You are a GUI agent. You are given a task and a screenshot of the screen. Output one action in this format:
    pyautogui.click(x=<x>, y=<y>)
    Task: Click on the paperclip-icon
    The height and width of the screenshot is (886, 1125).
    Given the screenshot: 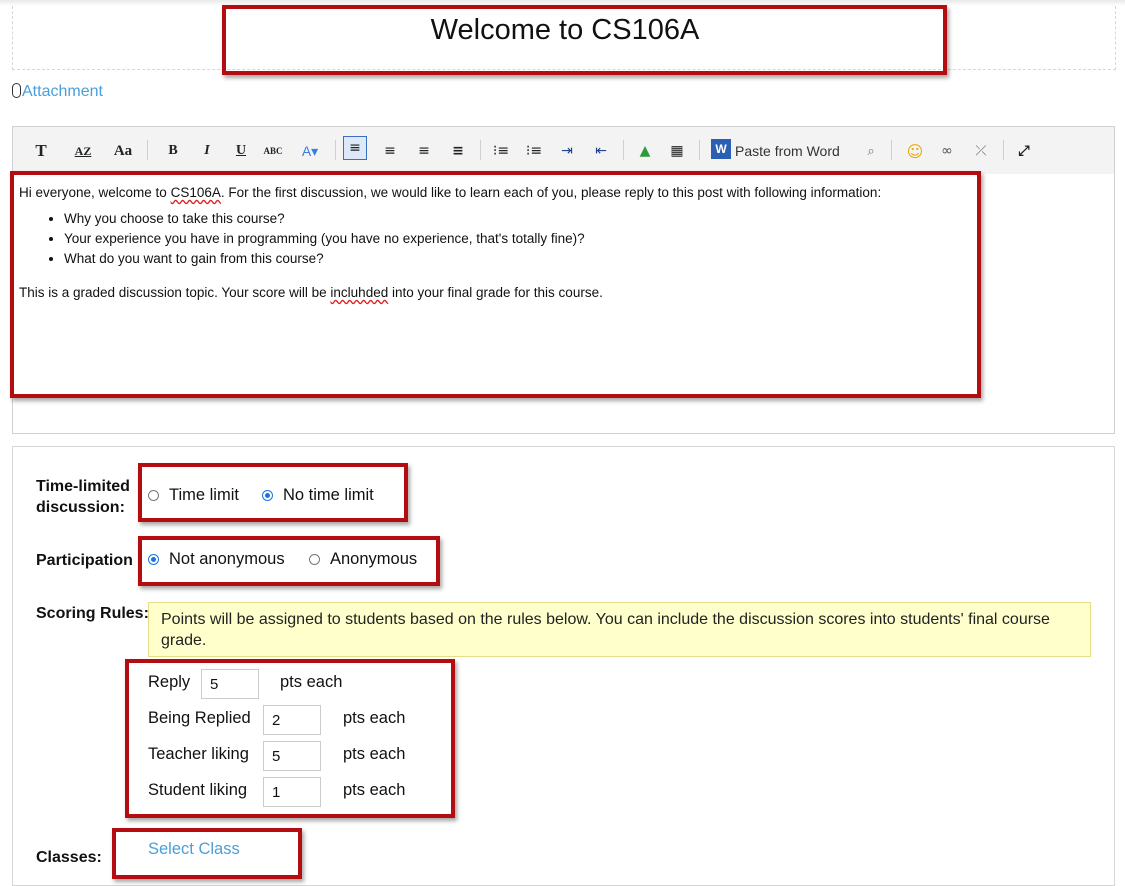 What is the action you would take?
    pyautogui.click(x=16, y=90)
    